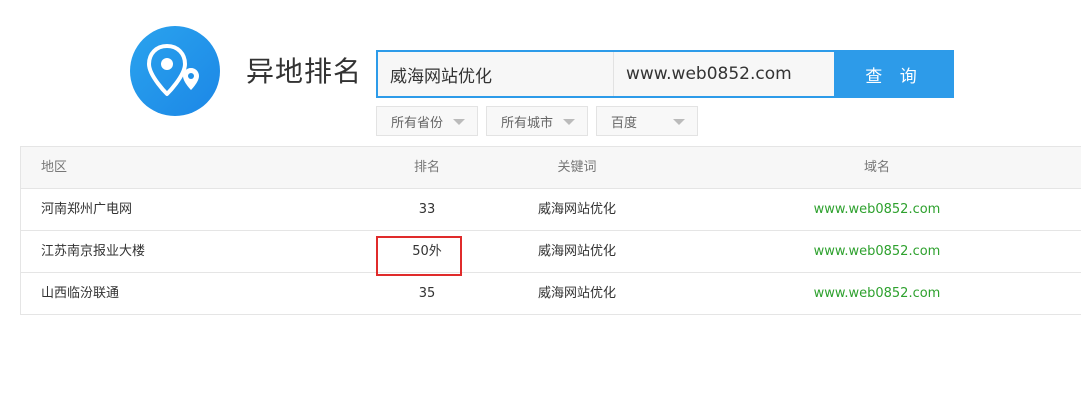  Describe the element at coordinates (93, 251) in the screenshot. I see `region-cell: 江苏南京报业大楼` at that location.